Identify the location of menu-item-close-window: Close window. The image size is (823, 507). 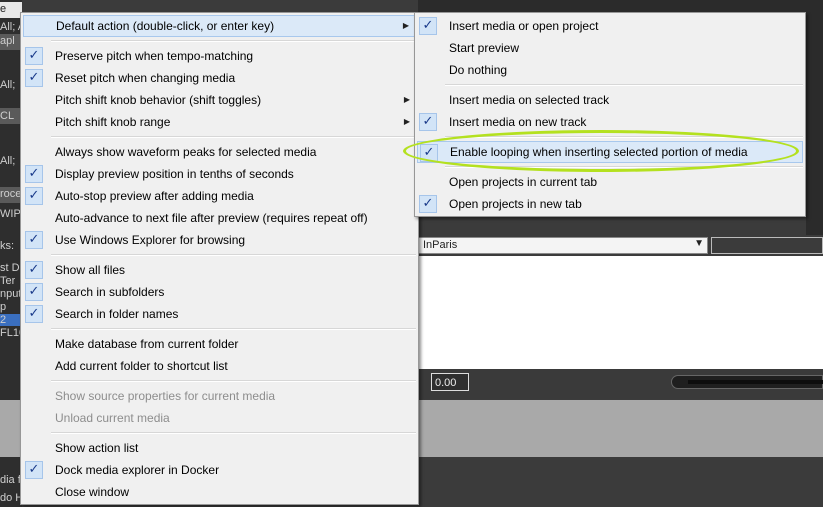
(219, 492).